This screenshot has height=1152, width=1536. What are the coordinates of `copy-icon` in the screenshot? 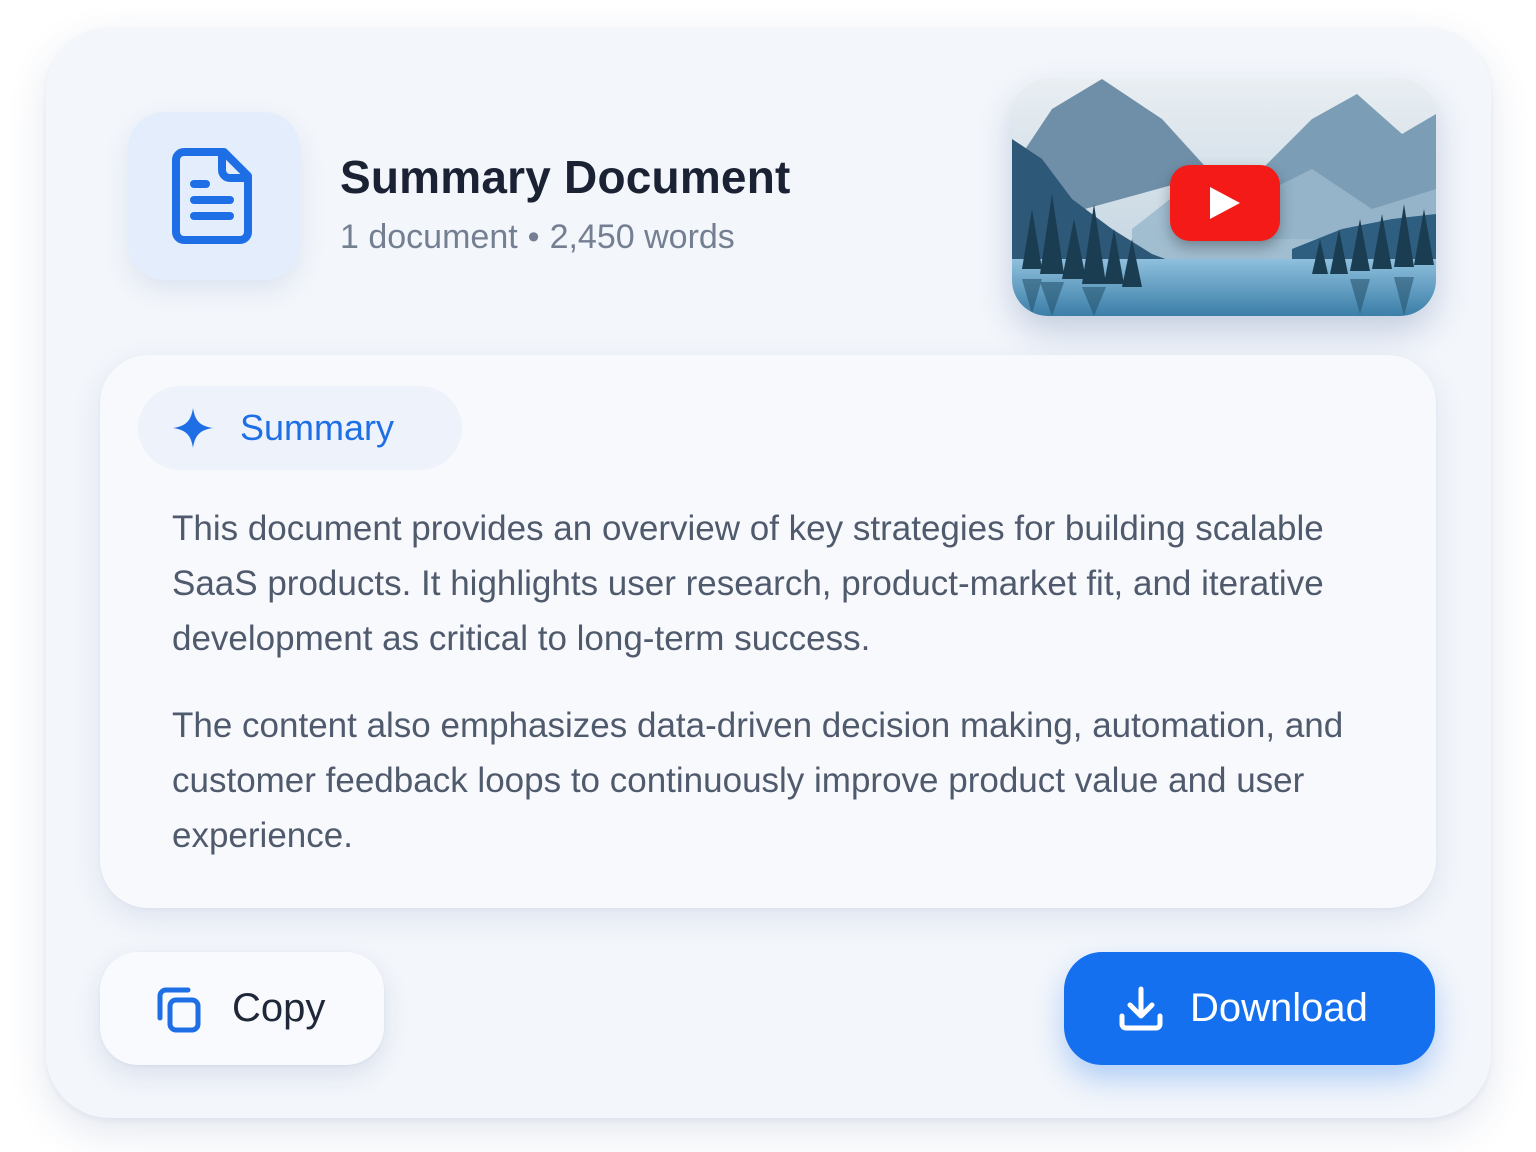 It's located at (179, 1009).